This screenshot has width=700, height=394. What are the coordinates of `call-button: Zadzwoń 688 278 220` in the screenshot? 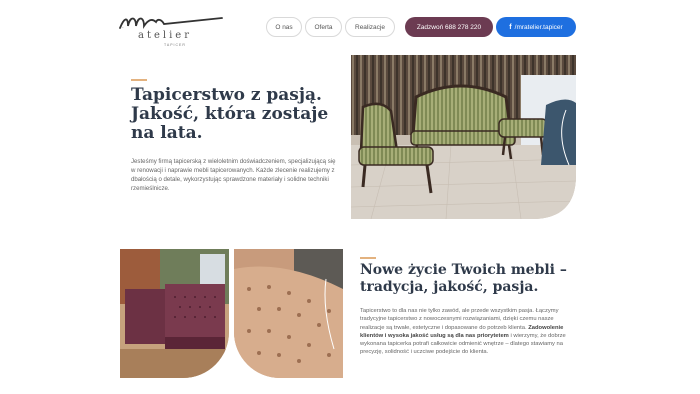 It's located at (449, 27).